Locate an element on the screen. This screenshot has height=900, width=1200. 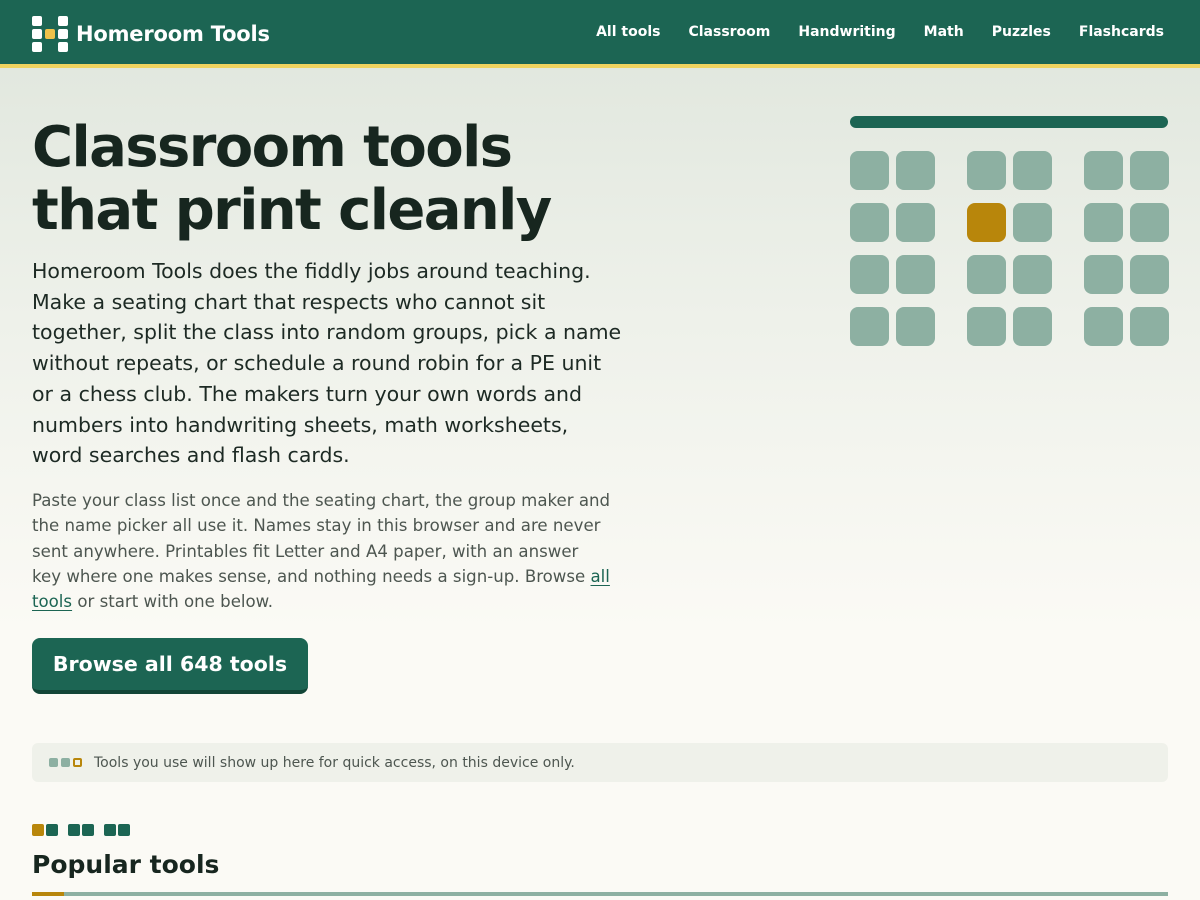
section-dots-icon is located at coordinates (82, 830).